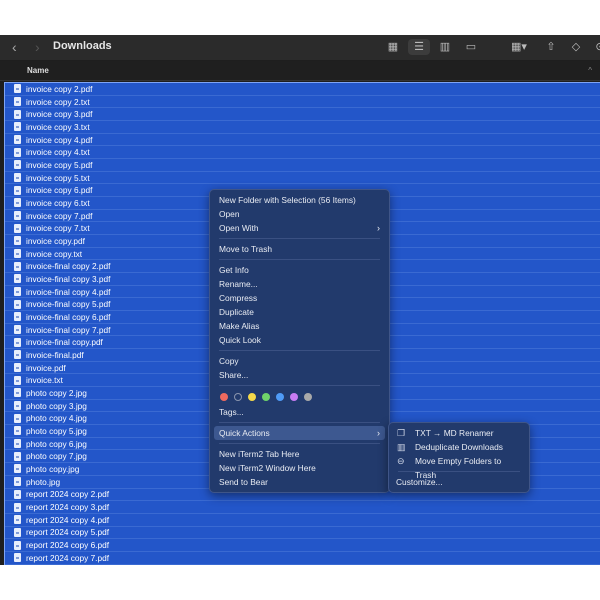  What do you see at coordinates (56, 405) in the screenshot?
I see `file-name: photo copy 3.jpg` at bounding box center [56, 405].